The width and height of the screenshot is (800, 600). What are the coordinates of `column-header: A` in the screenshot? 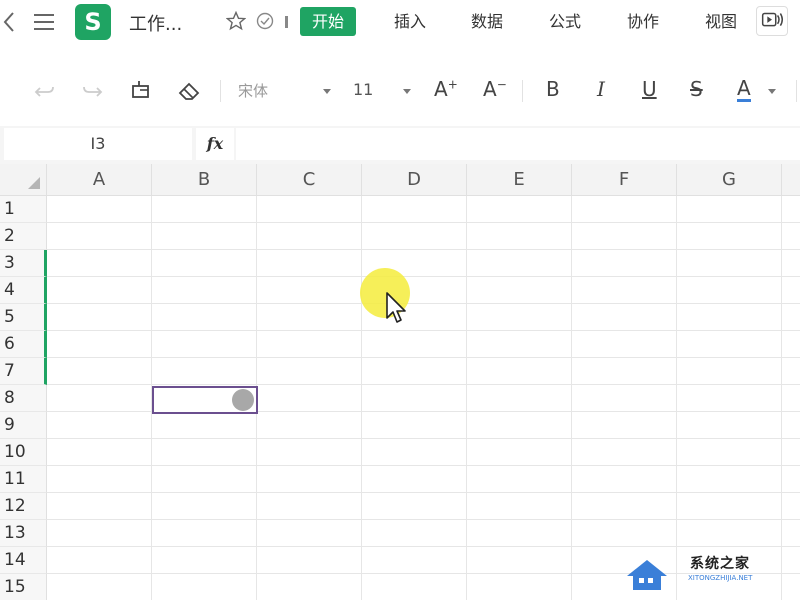 It's located at (99, 180).